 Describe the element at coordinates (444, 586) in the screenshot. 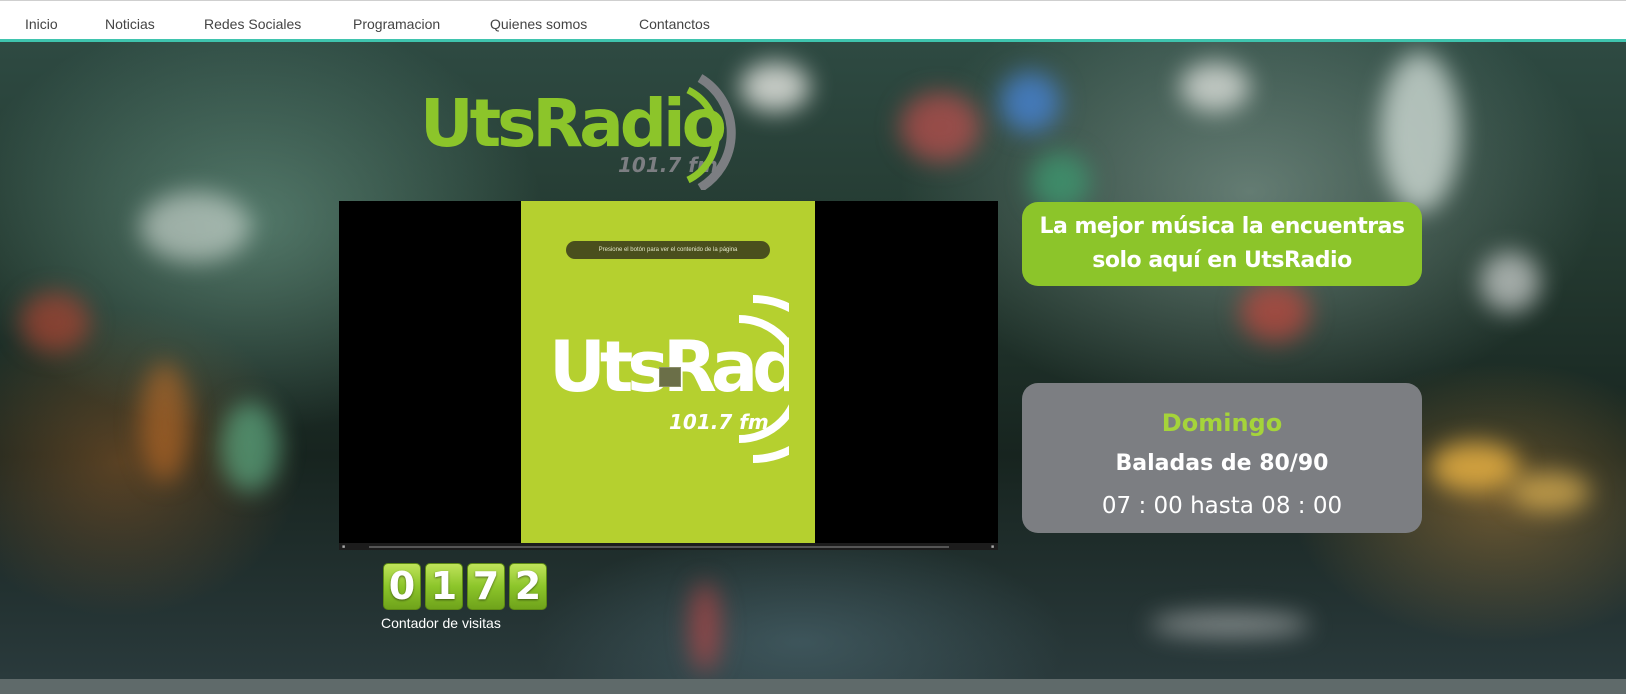

I see `counter-digit: 1` at that location.